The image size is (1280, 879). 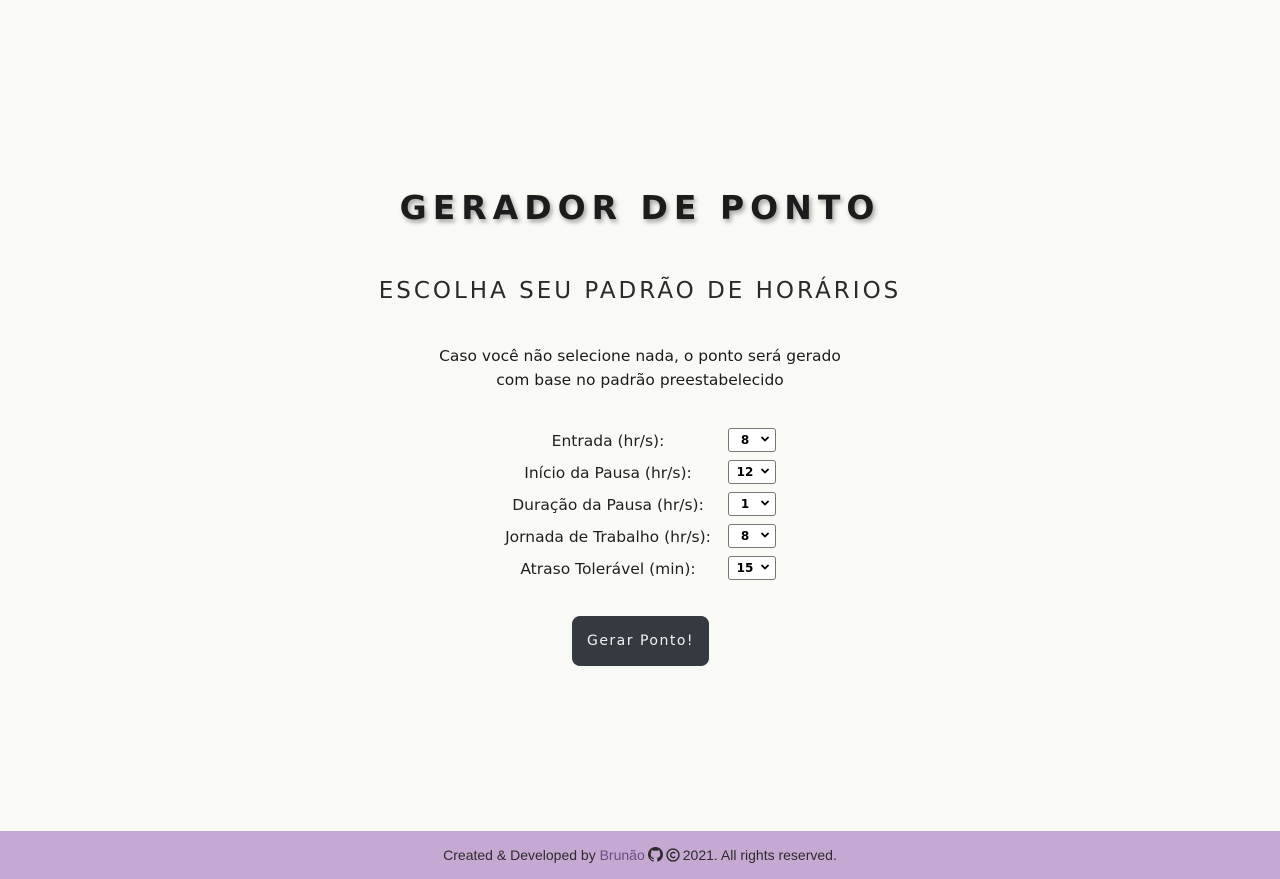 I want to click on inicio-pausa-select-value: 12, so click(x=745, y=472).